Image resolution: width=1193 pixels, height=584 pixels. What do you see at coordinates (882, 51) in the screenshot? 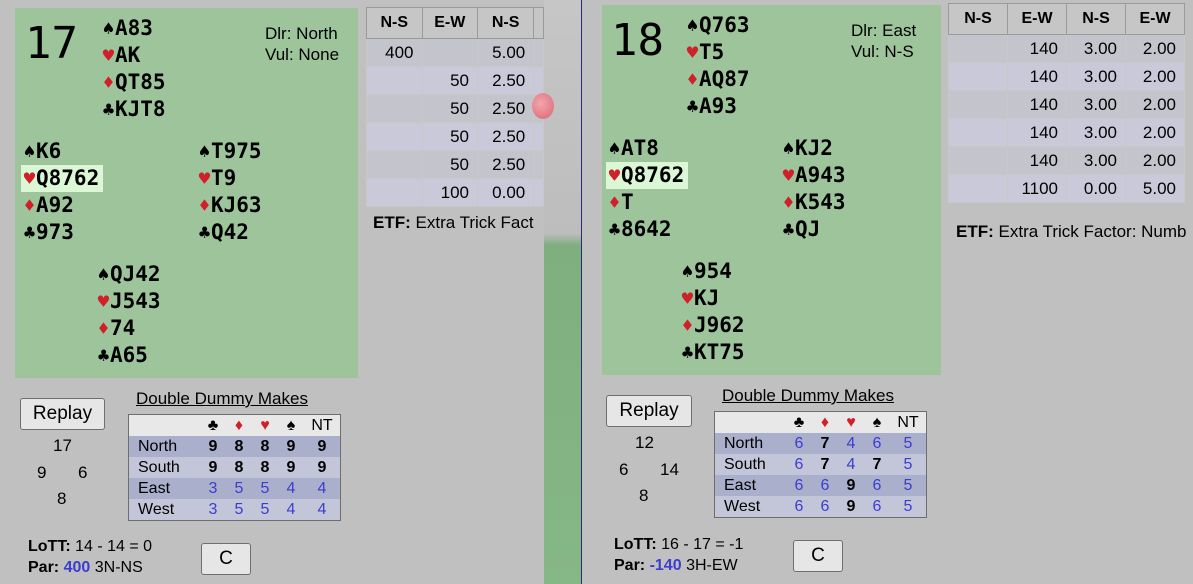
I see `vulnerability-label: Vul: N-S` at bounding box center [882, 51].